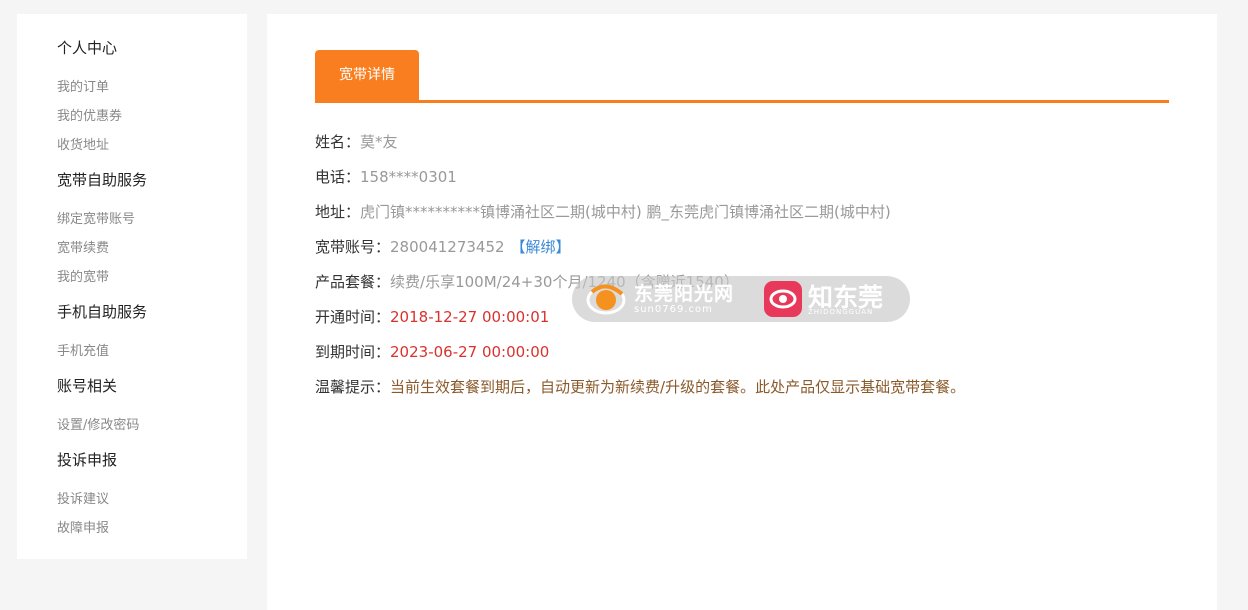 The width and height of the screenshot is (1248, 610). Describe the element at coordinates (83, 85) in the screenshot. I see `sidebar-item-orders: 我的订单` at that location.